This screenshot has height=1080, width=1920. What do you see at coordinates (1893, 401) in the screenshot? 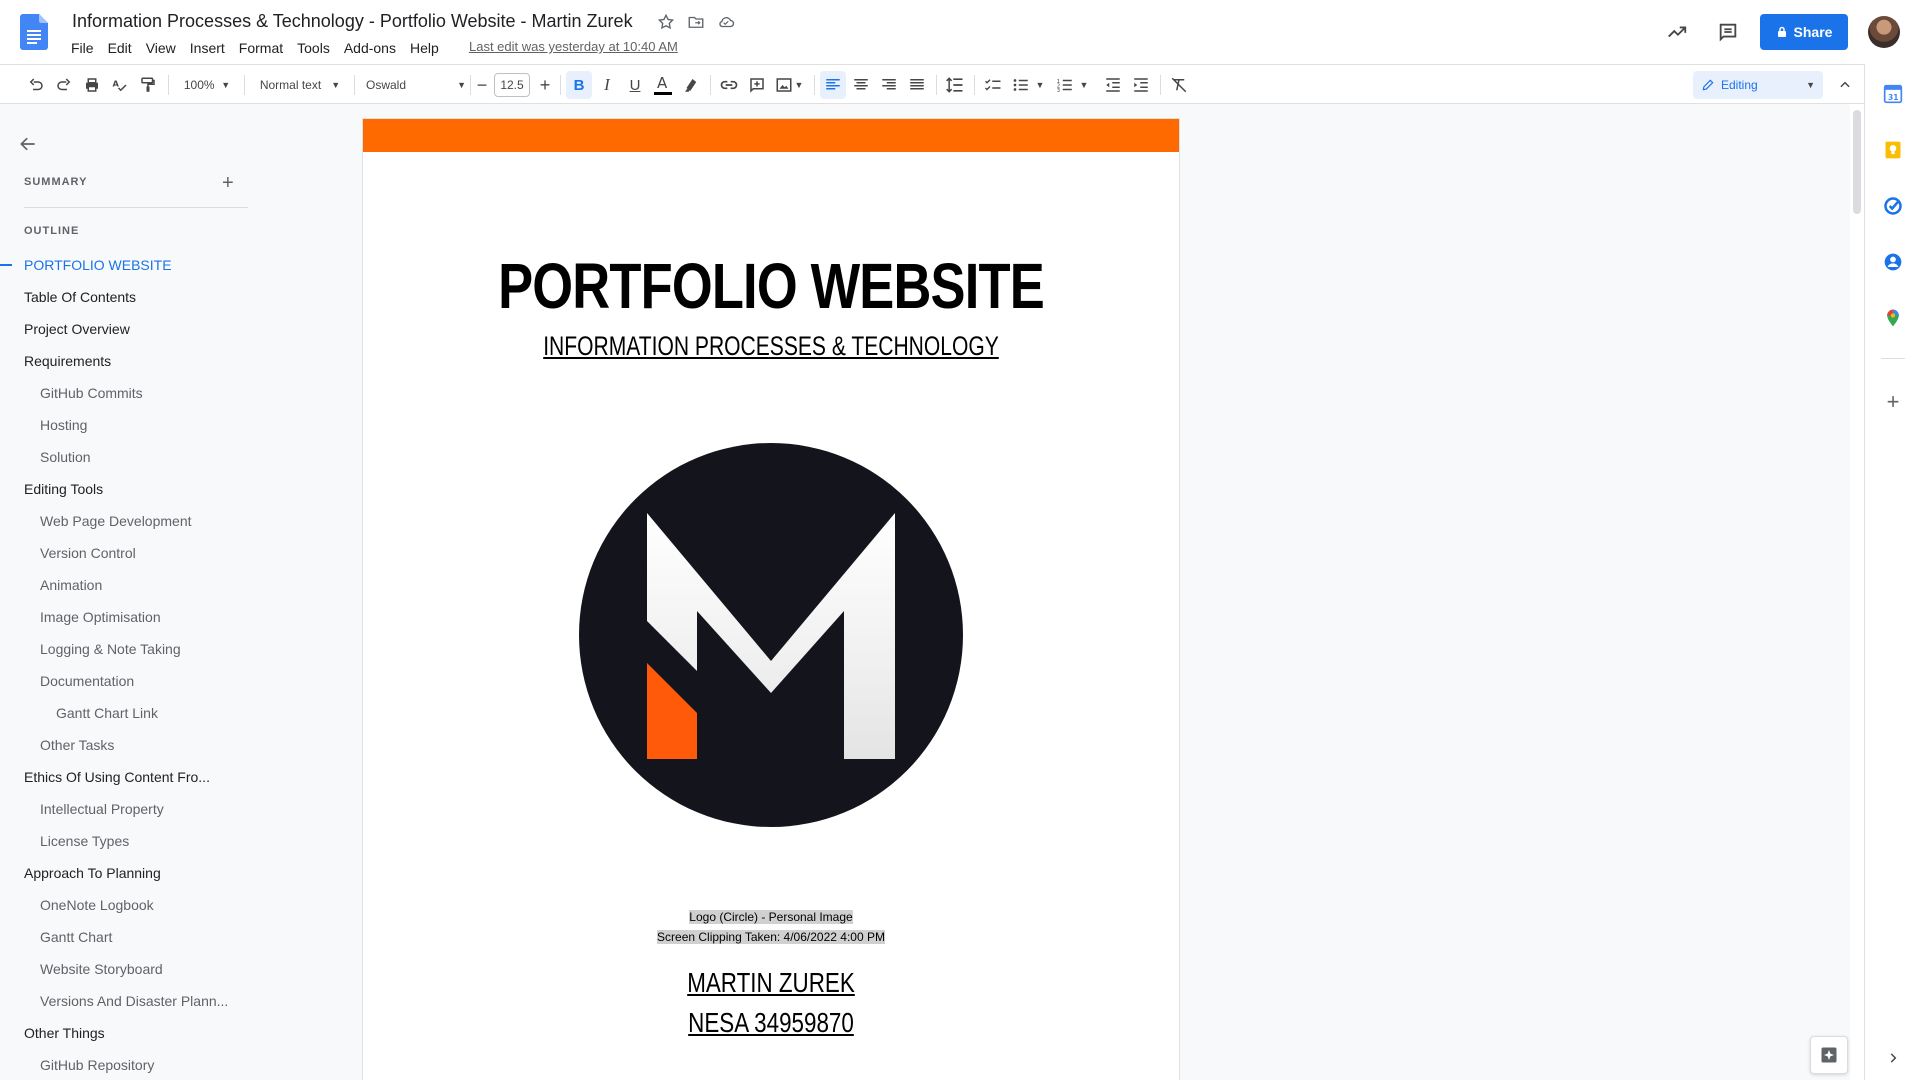
I see `get-addons-plus-icon: +` at bounding box center [1893, 401].